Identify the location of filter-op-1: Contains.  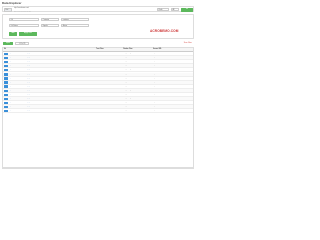
(50, 19).